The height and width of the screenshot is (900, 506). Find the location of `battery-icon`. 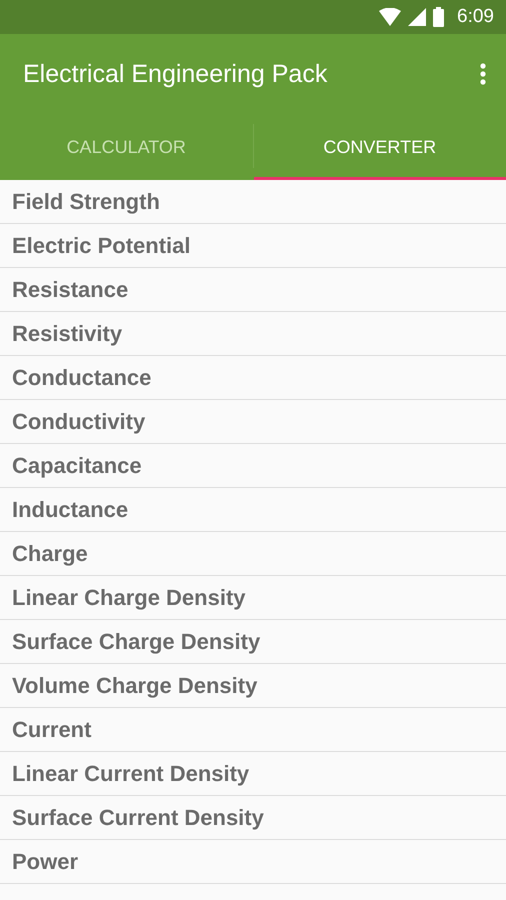

battery-icon is located at coordinates (438, 17).